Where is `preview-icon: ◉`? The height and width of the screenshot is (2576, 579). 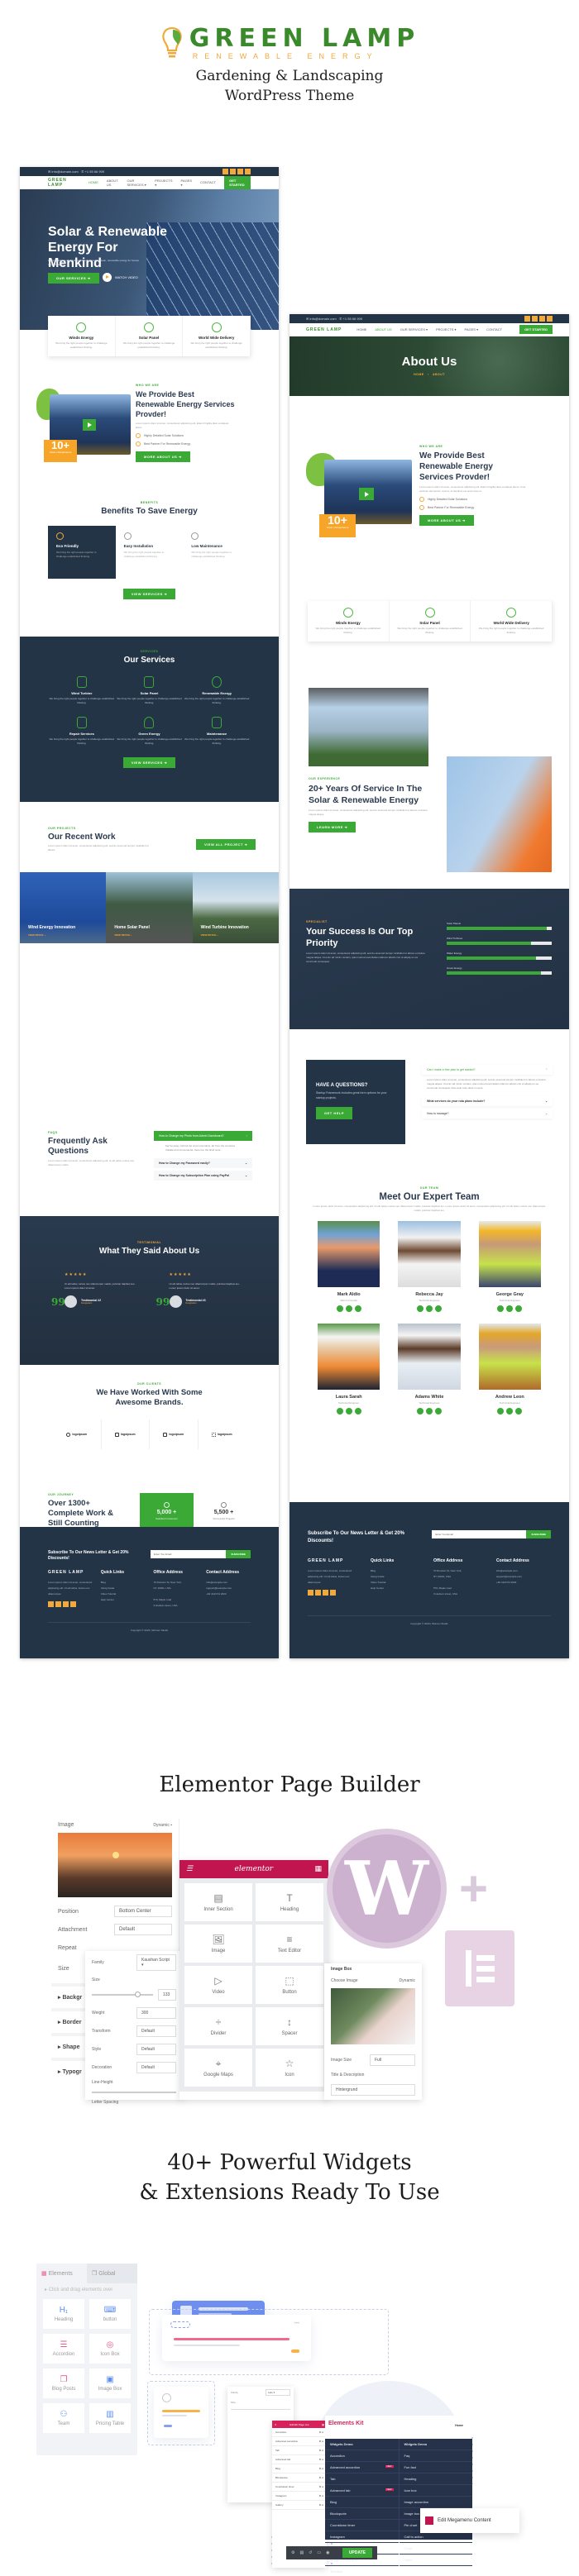 preview-icon: ◉ is located at coordinates (327, 2552).